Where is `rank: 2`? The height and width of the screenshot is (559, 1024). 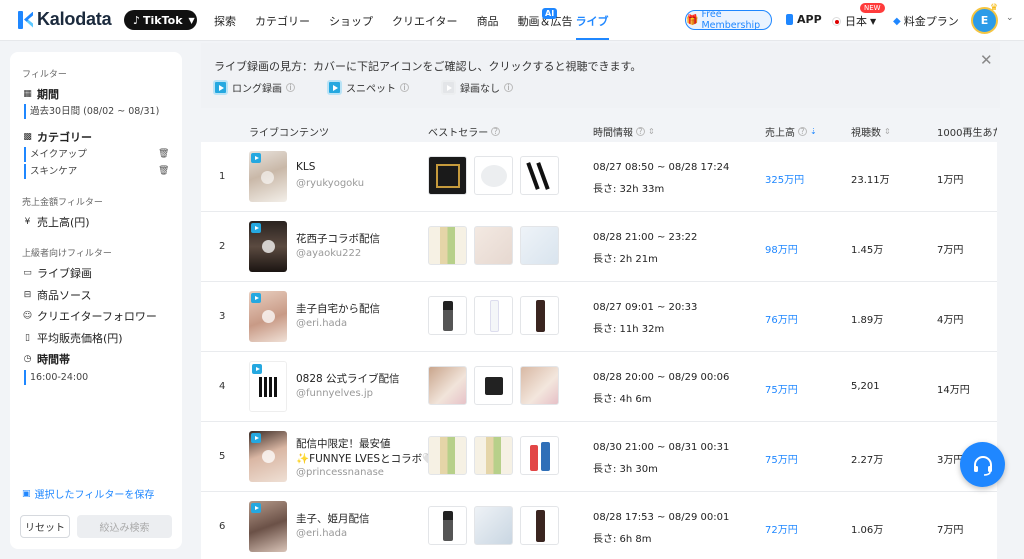
rank: 2 is located at coordinates (222, 246).